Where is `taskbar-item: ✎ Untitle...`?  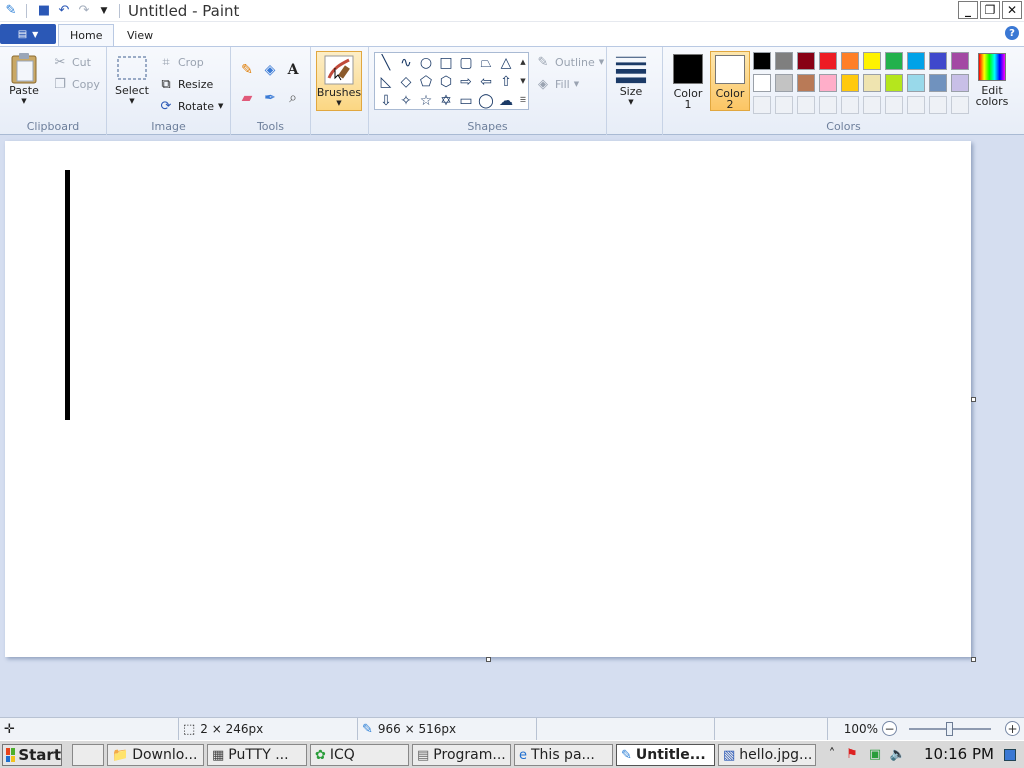
taskbar-item: ✎ Untitle... is located at coordinates (665, 755).